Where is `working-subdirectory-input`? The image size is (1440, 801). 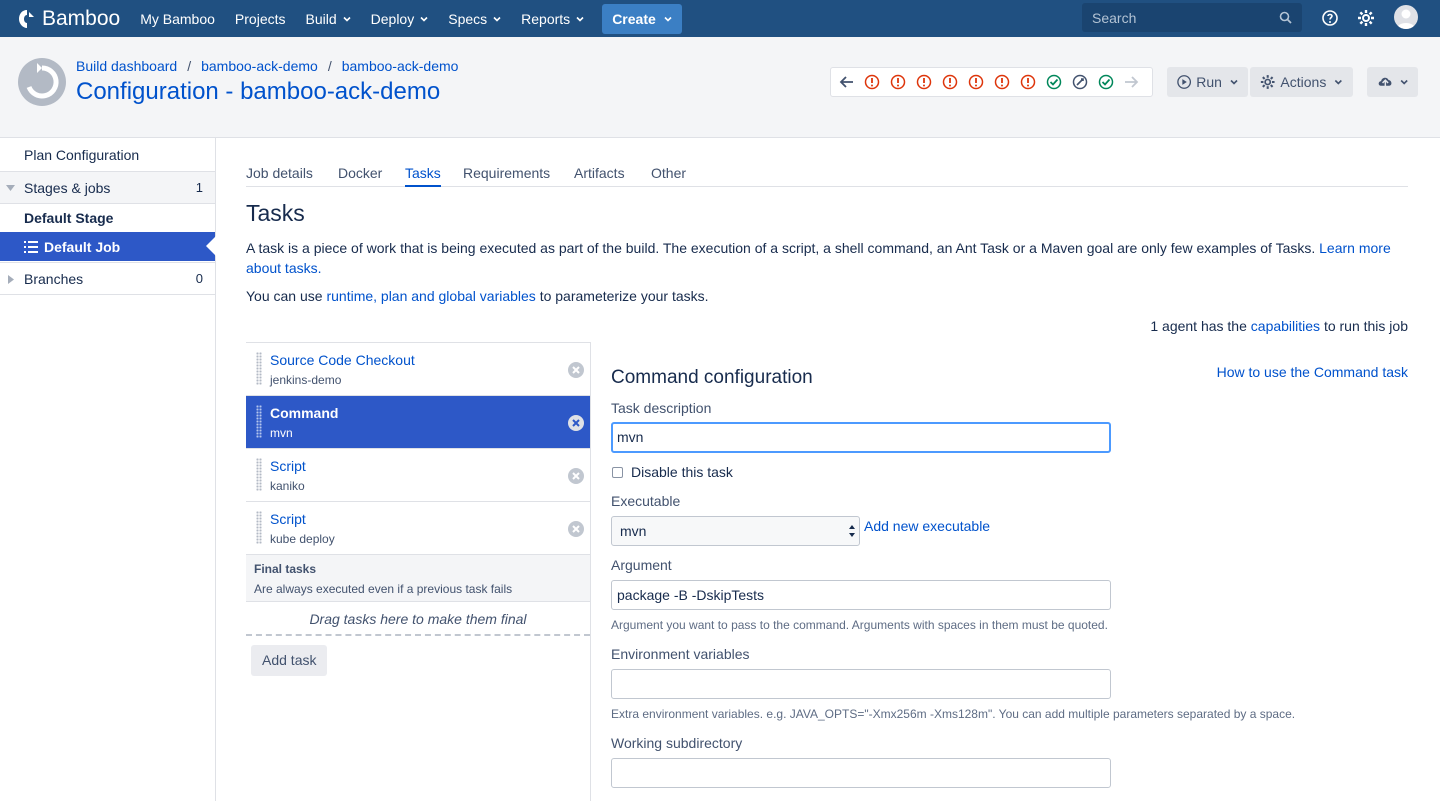 working-subdirectory-input is located at coordinates (861, 773).